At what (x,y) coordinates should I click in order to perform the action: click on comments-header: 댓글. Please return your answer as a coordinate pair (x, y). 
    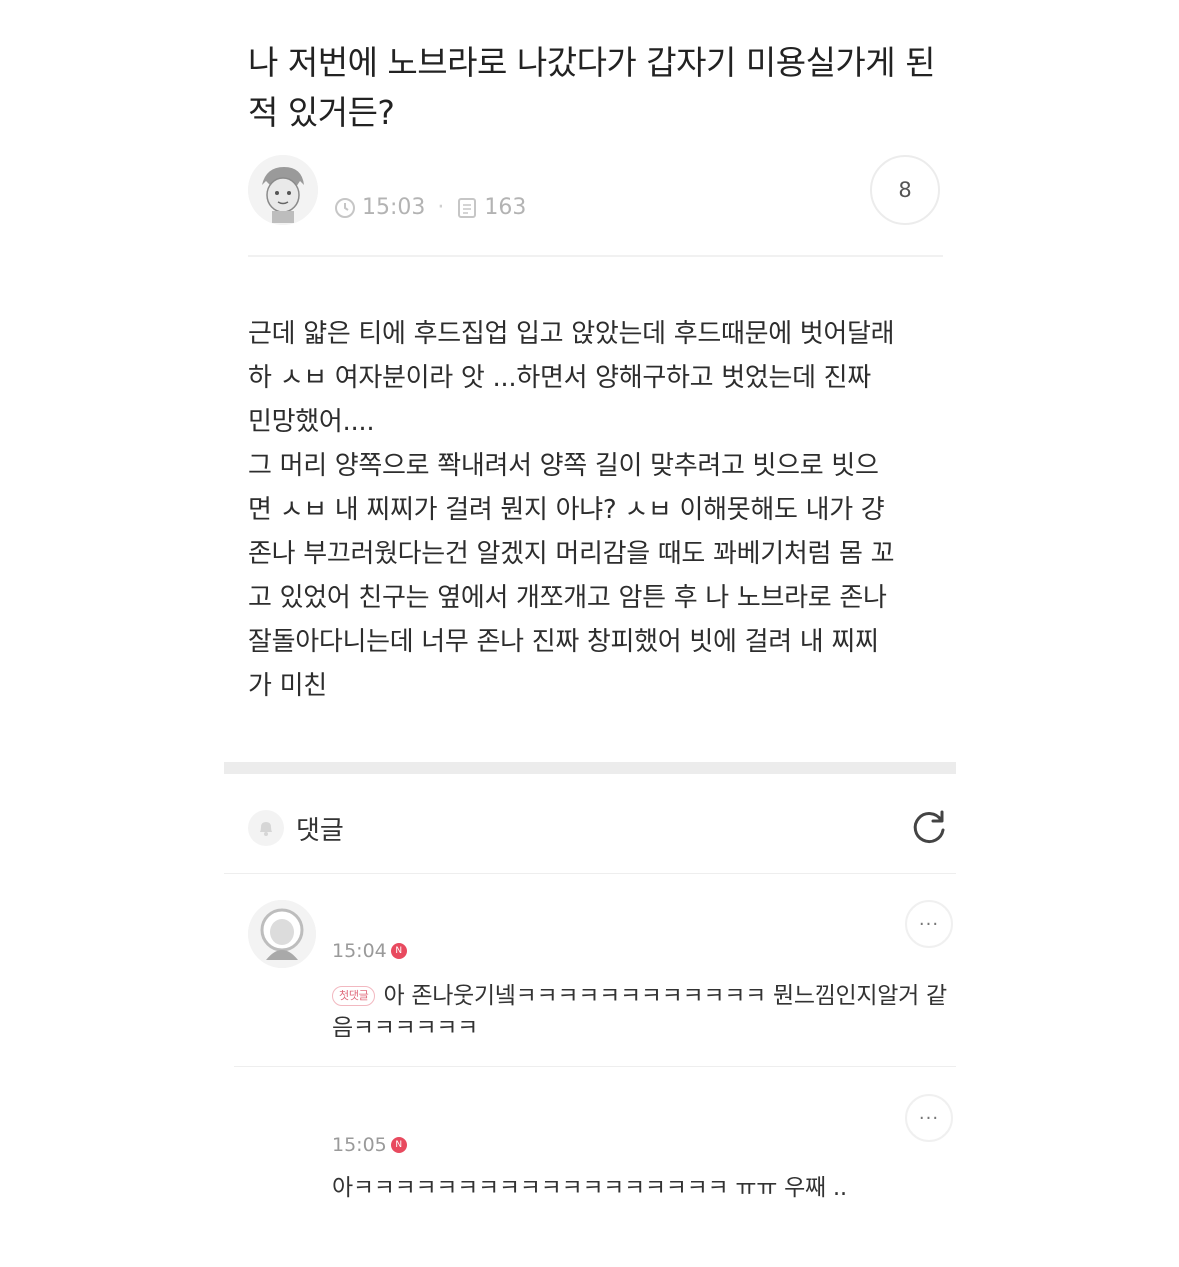
    Looking at the image, I should click on (599, 829).